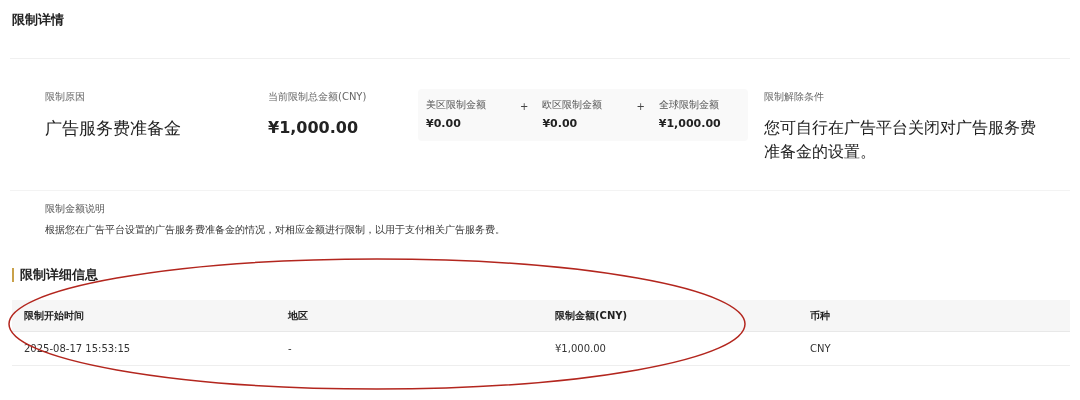  Describe the element at coordinates (794, 97) in the screenshot. I see `field-label: 限制解除条件` at that location.